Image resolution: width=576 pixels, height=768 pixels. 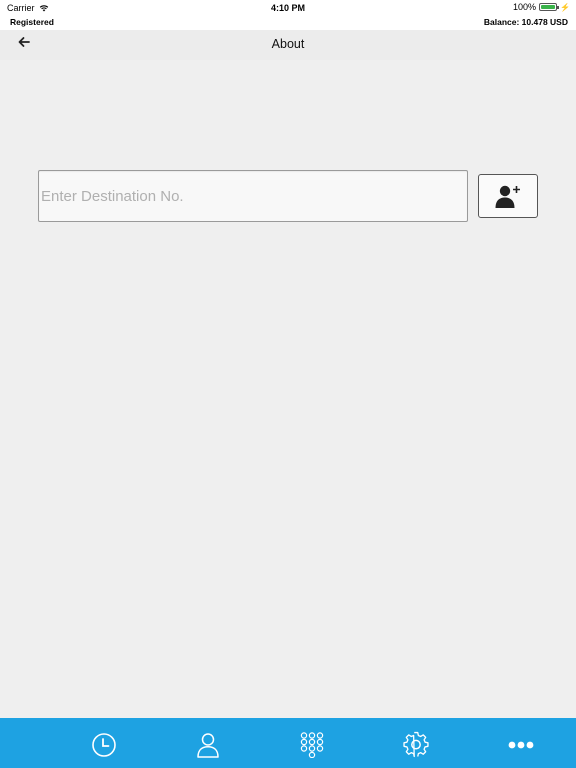 I want to click on tab-settings, so click(x=416, y=745).